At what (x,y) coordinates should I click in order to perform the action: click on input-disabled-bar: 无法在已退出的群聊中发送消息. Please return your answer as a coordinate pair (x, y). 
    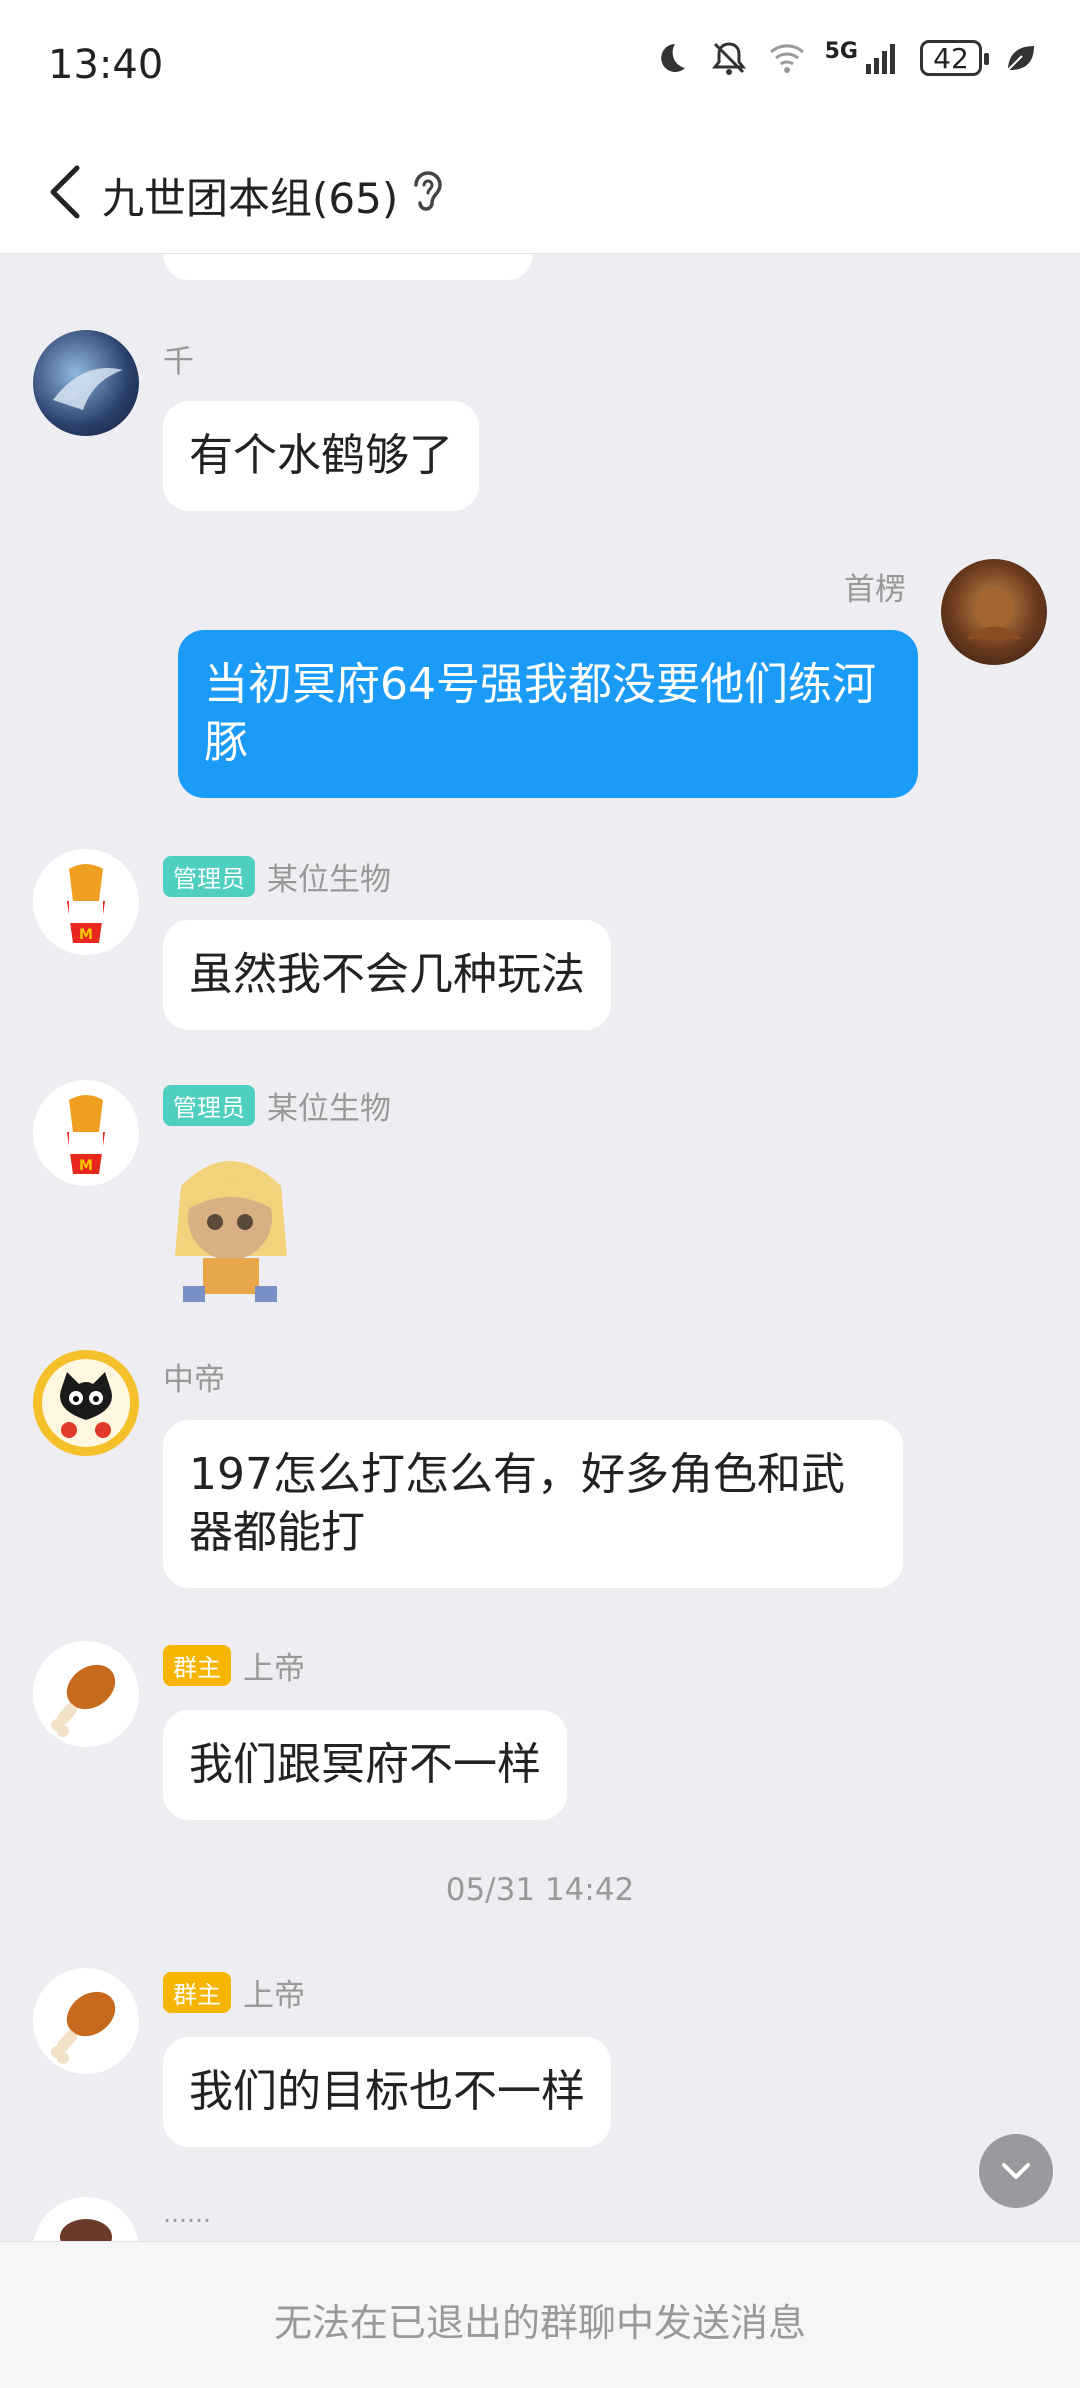
    Looking at the image, I should click on (540, 2314).